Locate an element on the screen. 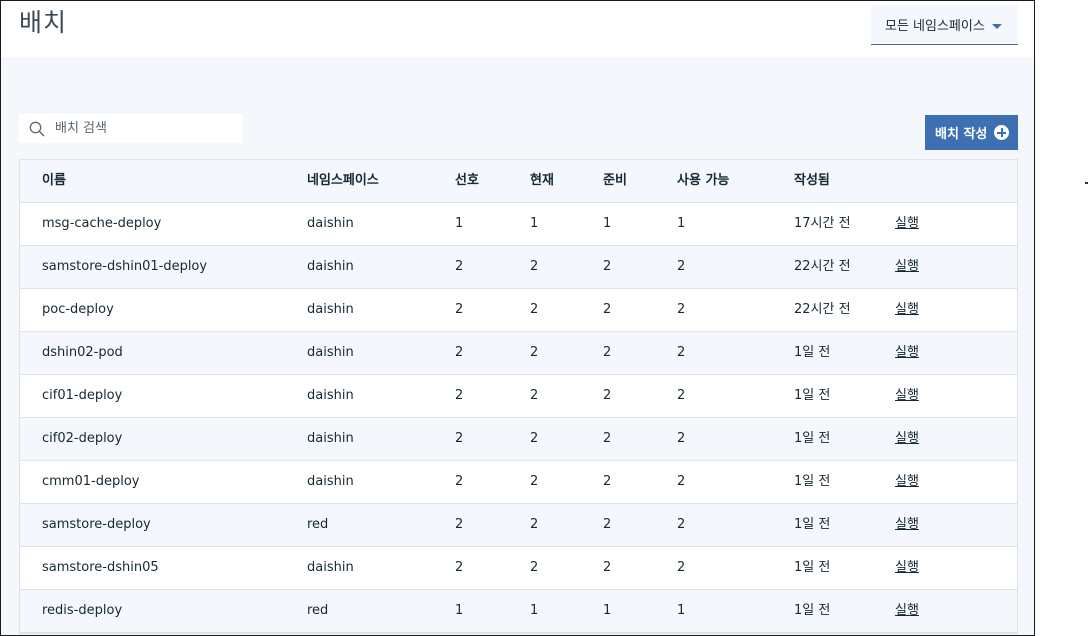  row-name: samstore-dshin05 is located at coordinates (100, 568).